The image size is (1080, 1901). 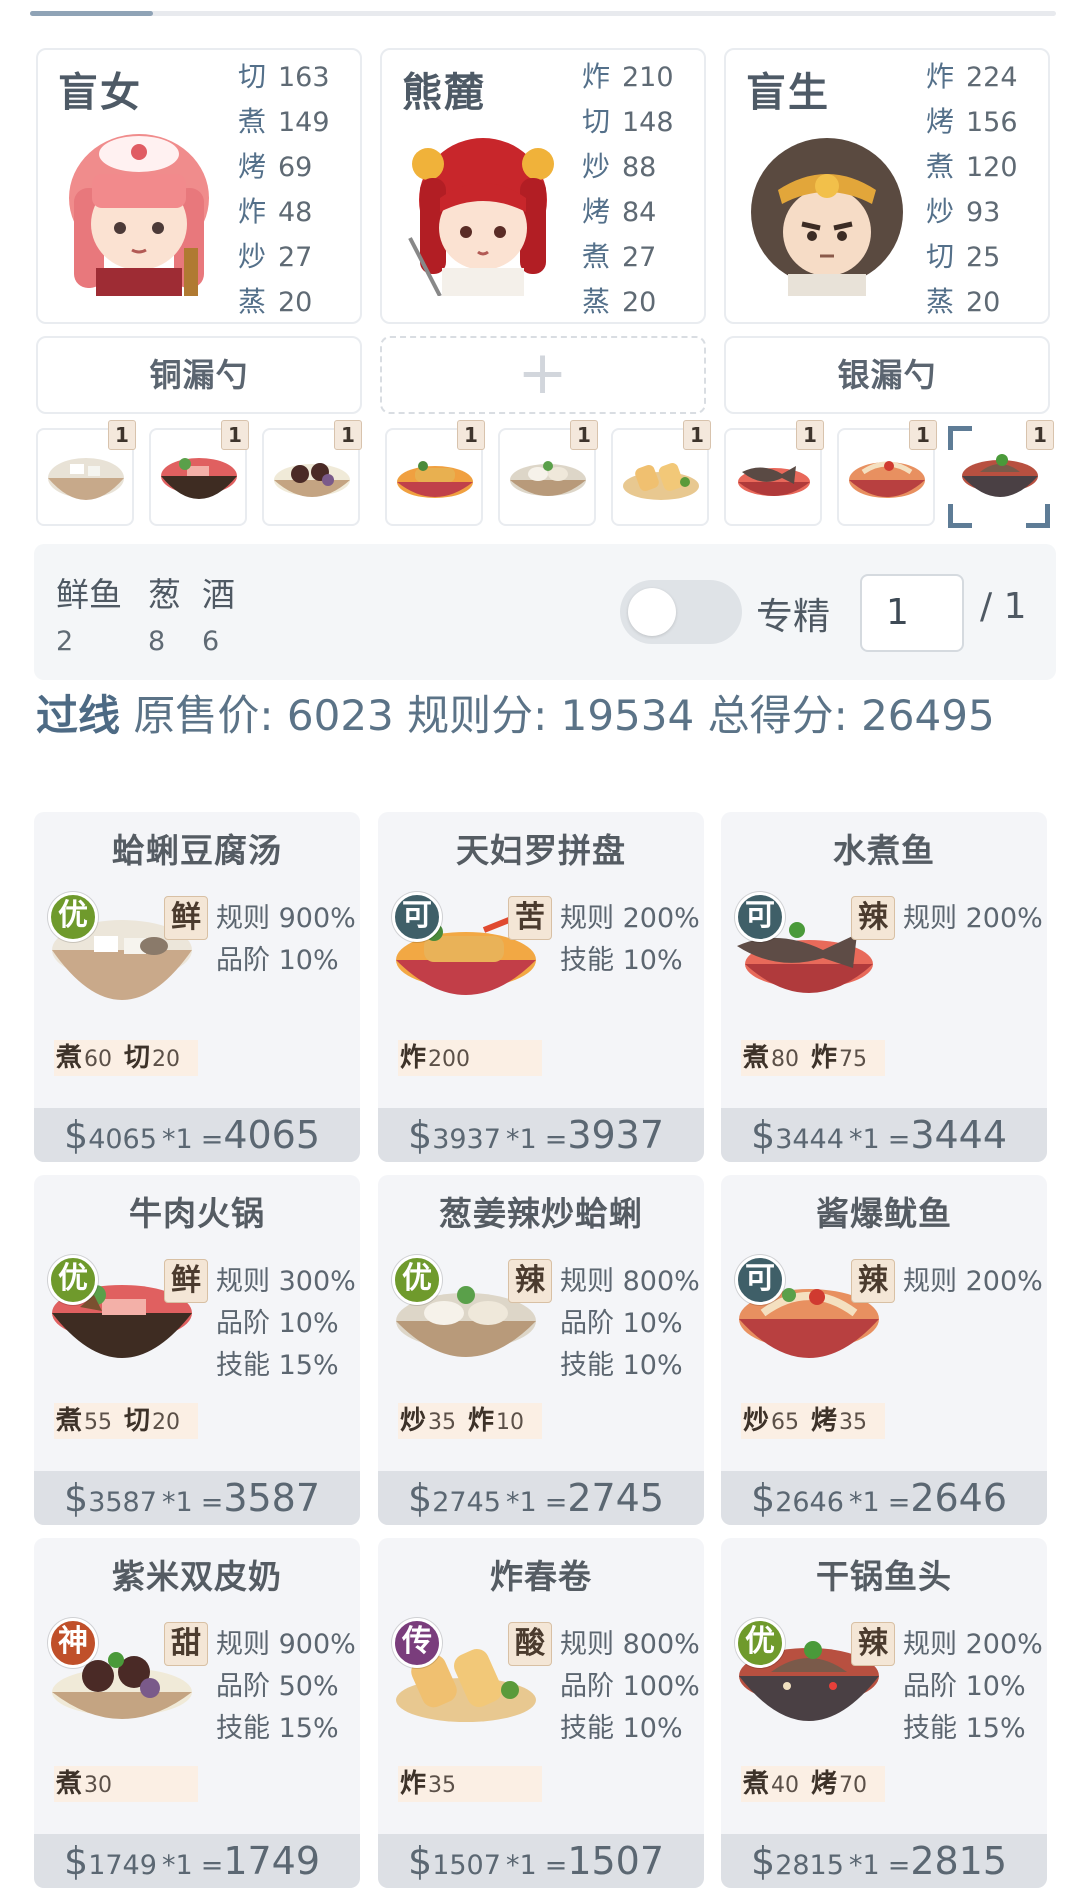 What do you see at coordinates (661, 473) in the screenshot?
I see `dish-thumb-6: 1` at bounding box center [661, 473].